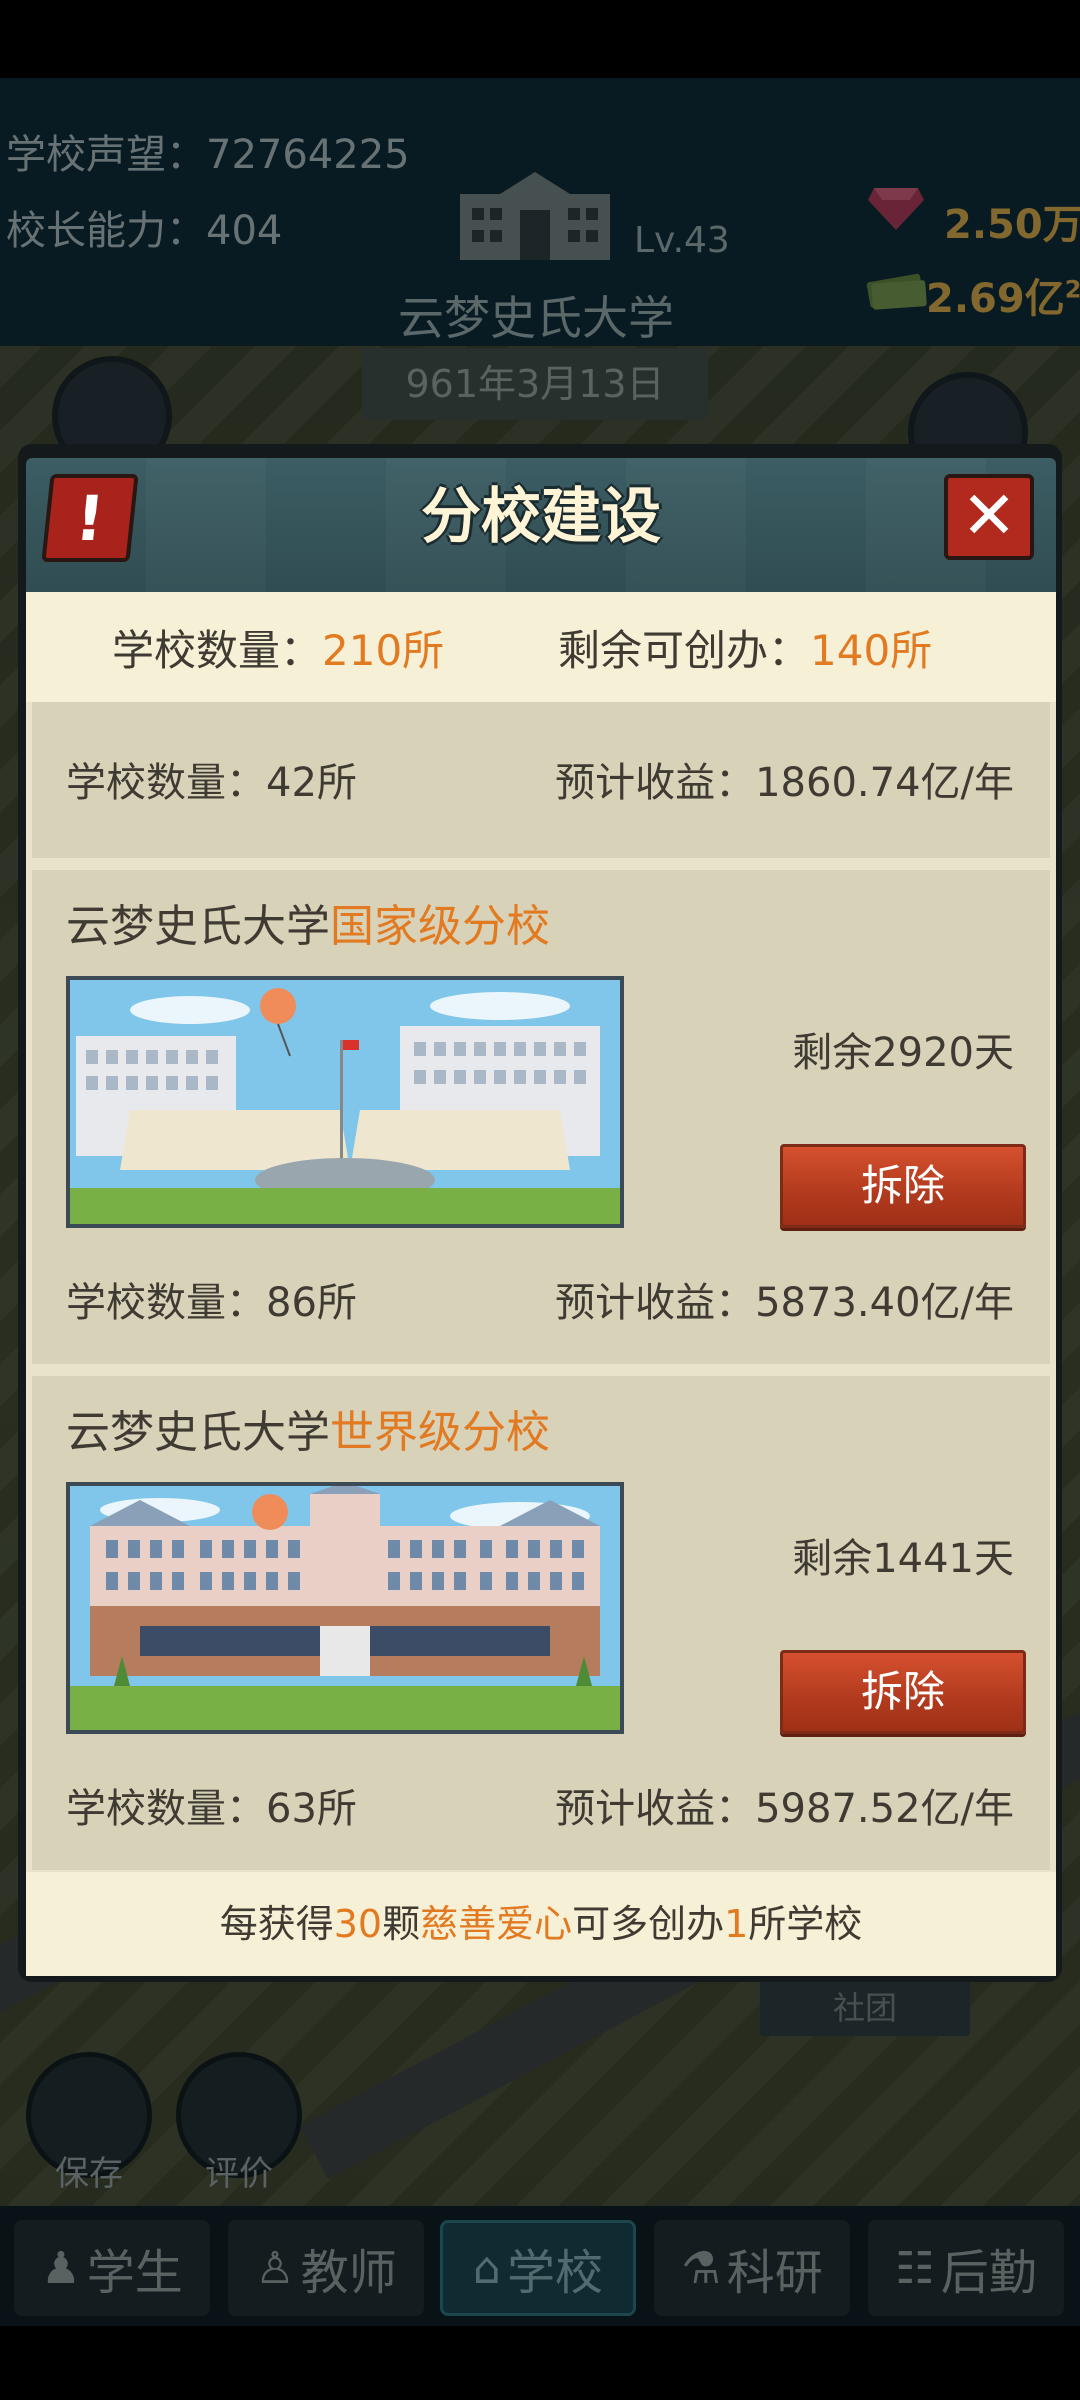 This screenshot has width=1080, height=2400. What do you see at coordinates (784, 1809) in the screenshot?
I see `branch-income: 预计收益：5987.52亿/年` at bounding box center [784, 1809].